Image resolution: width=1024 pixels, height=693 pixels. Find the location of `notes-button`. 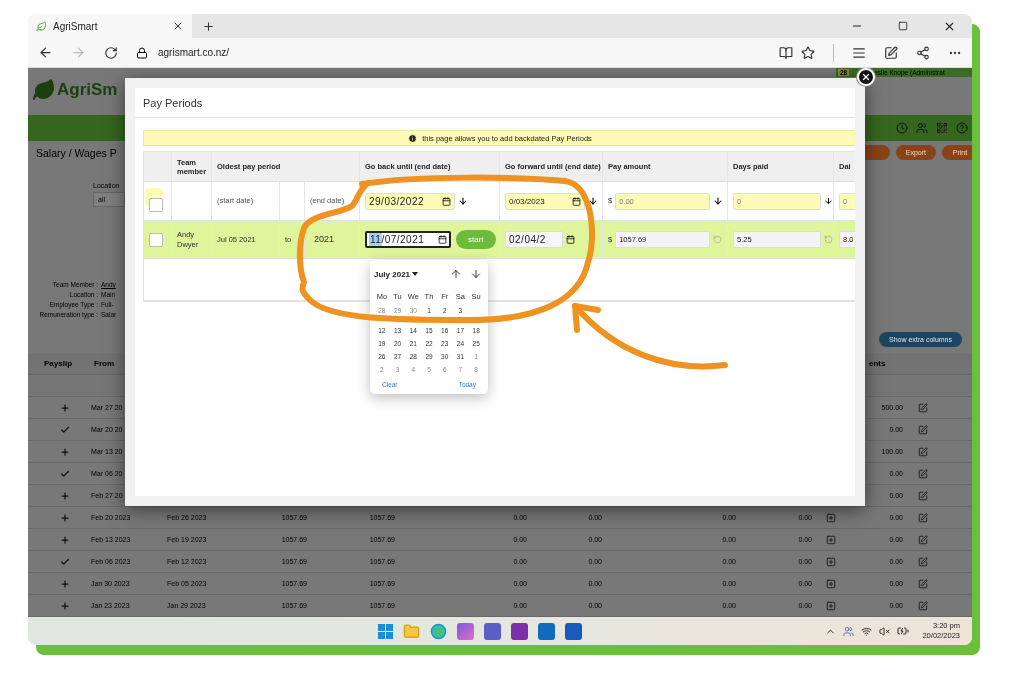

notes-button is located at coordinates (891, 52).